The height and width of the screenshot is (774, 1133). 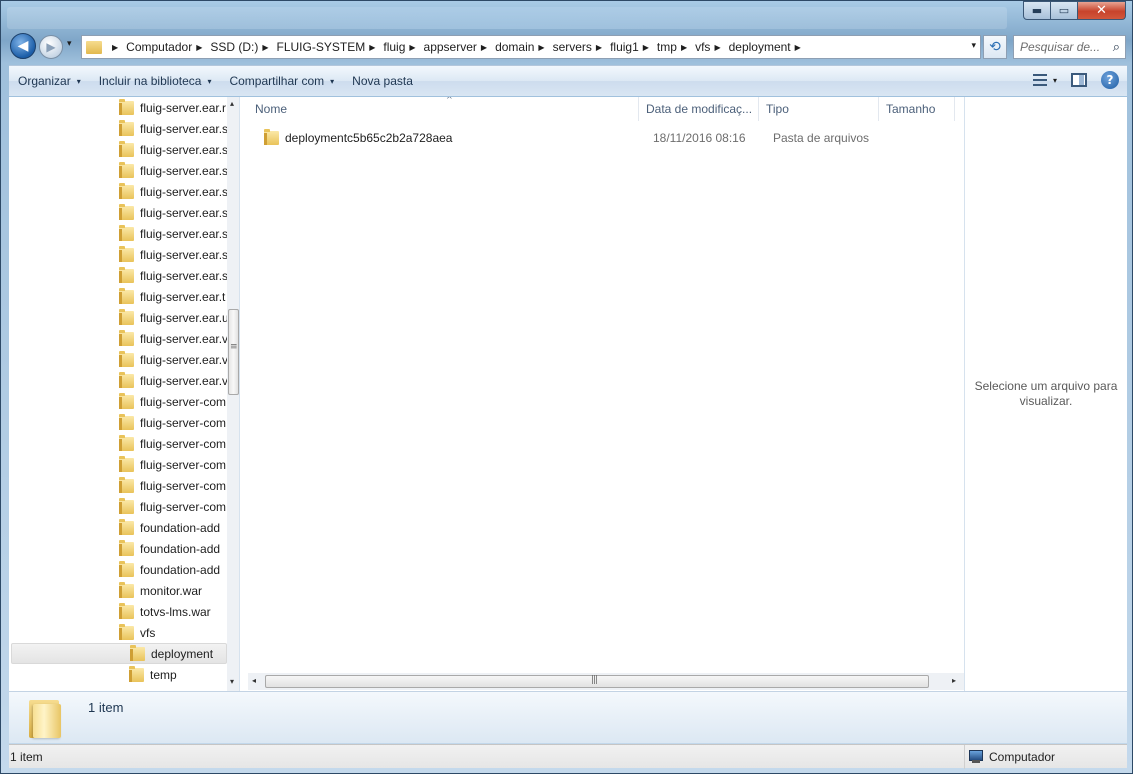 What do you see at coordinates (254, 680) in the screenshot?
I see `scroll-left-icon: ◂` at bounding box center [254, 680].